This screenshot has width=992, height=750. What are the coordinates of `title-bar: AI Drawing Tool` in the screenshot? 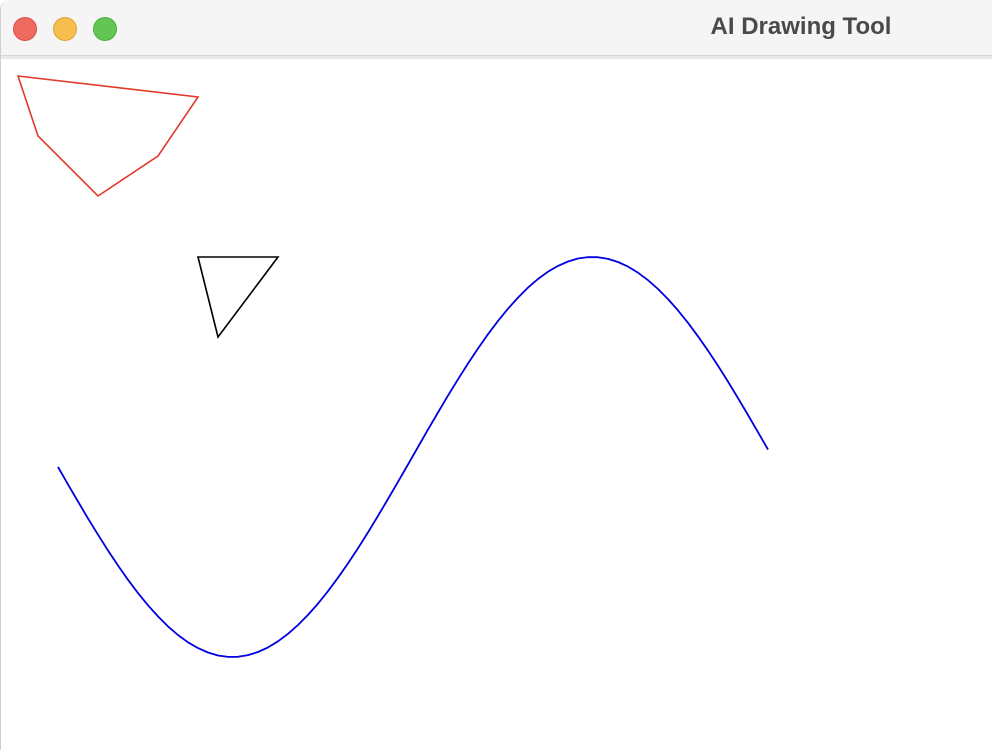 It's located at (496, 29).